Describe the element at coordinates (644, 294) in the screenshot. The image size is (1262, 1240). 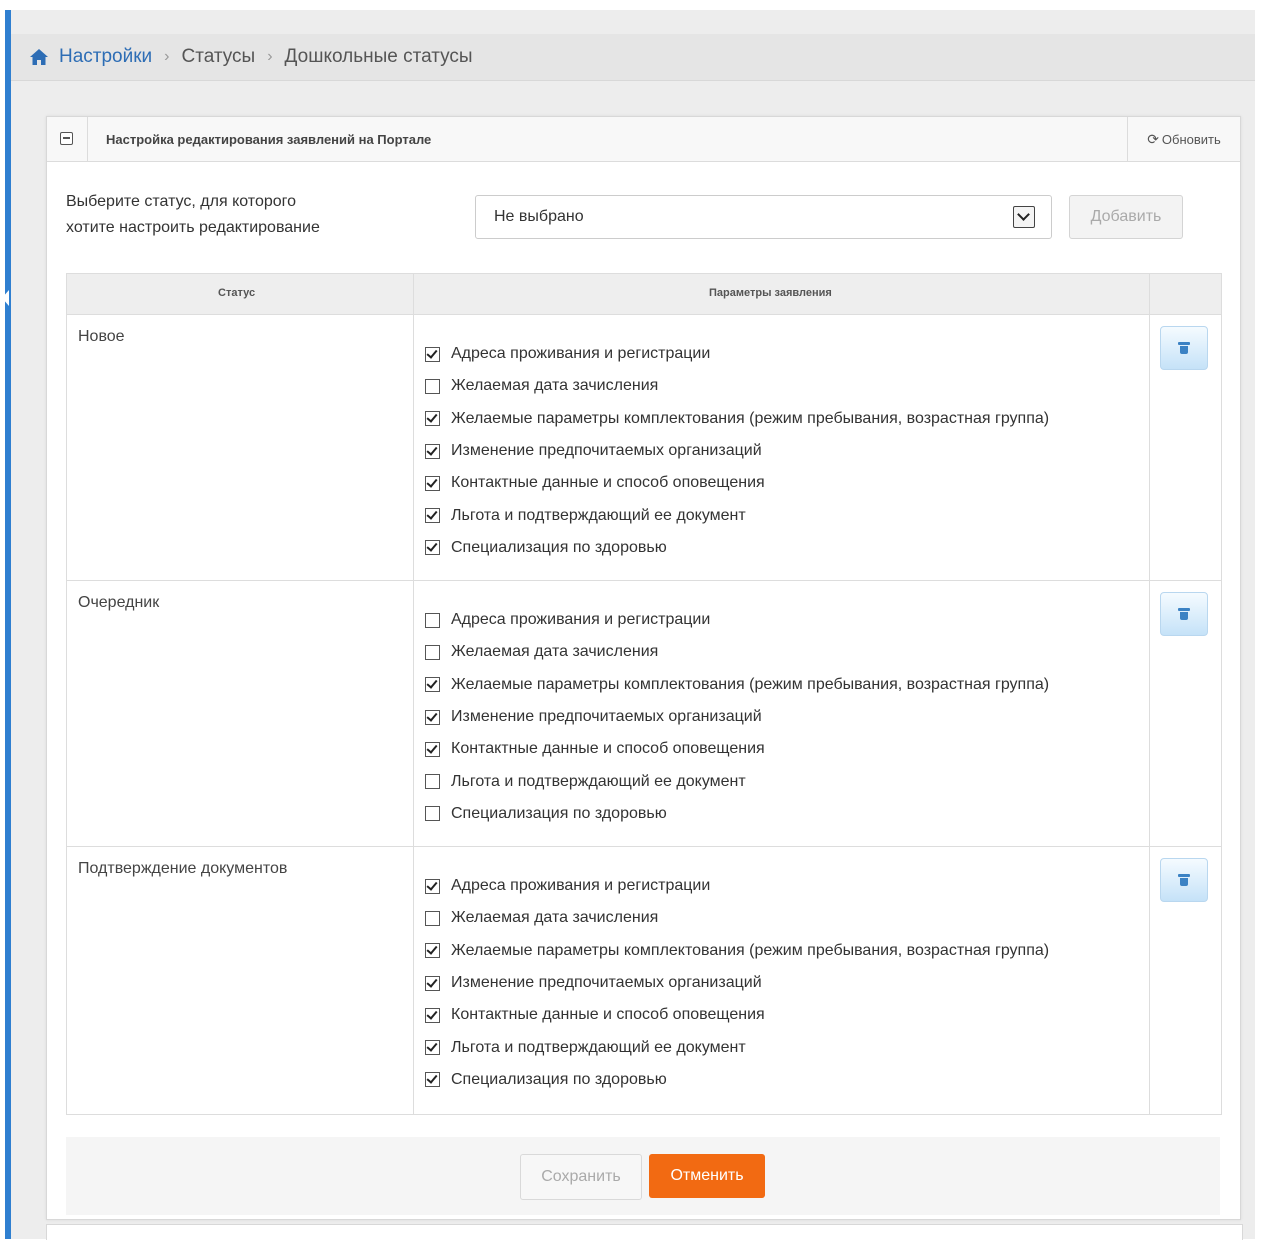
I see `table-header: Статус Параметры заявления` at that location.